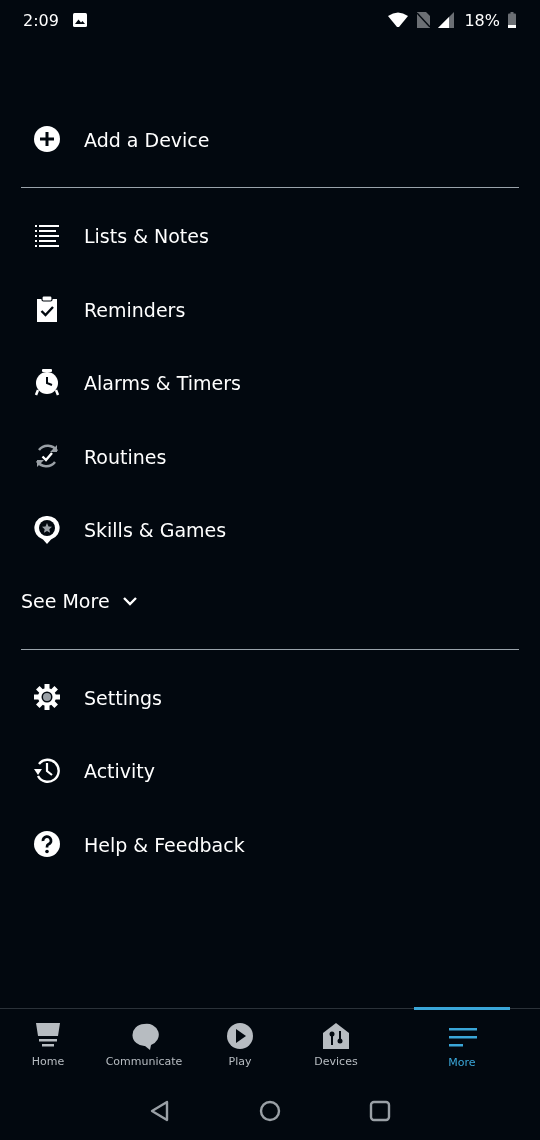  What do you see at coordinates (270, 310) in the screenshot?
I see `menu-item: Reminders` at bounding box center [270, 310].